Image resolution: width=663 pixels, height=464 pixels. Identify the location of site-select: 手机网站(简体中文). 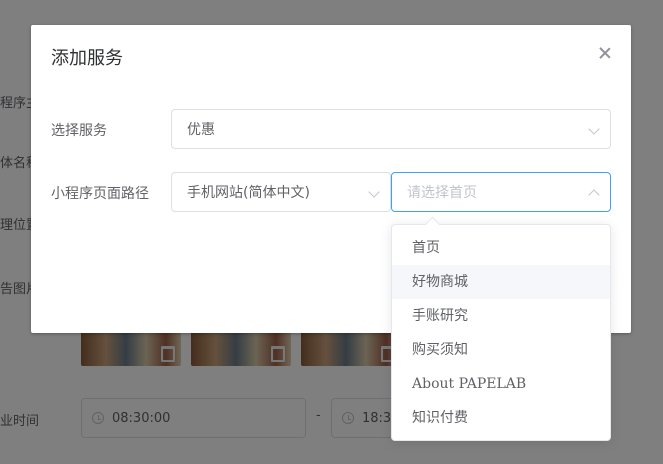
(281, 192).